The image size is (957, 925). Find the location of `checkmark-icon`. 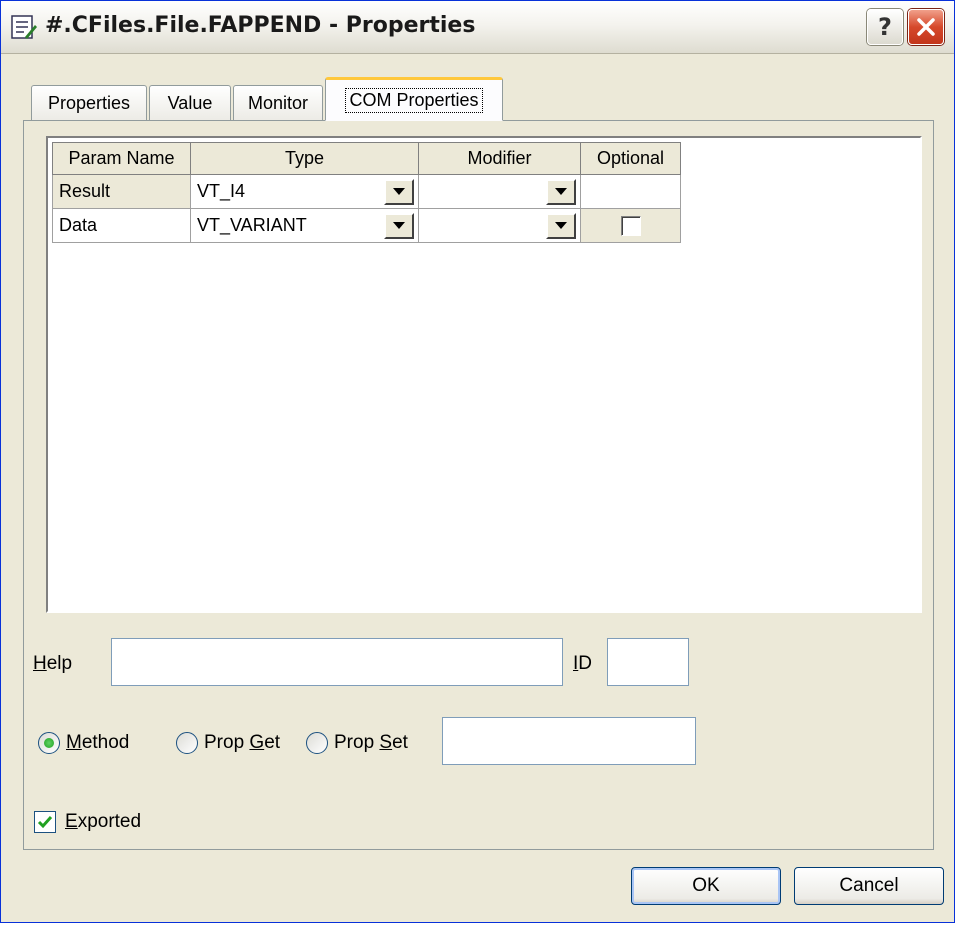

checkmark-icon is located at coordinates (45, 822).